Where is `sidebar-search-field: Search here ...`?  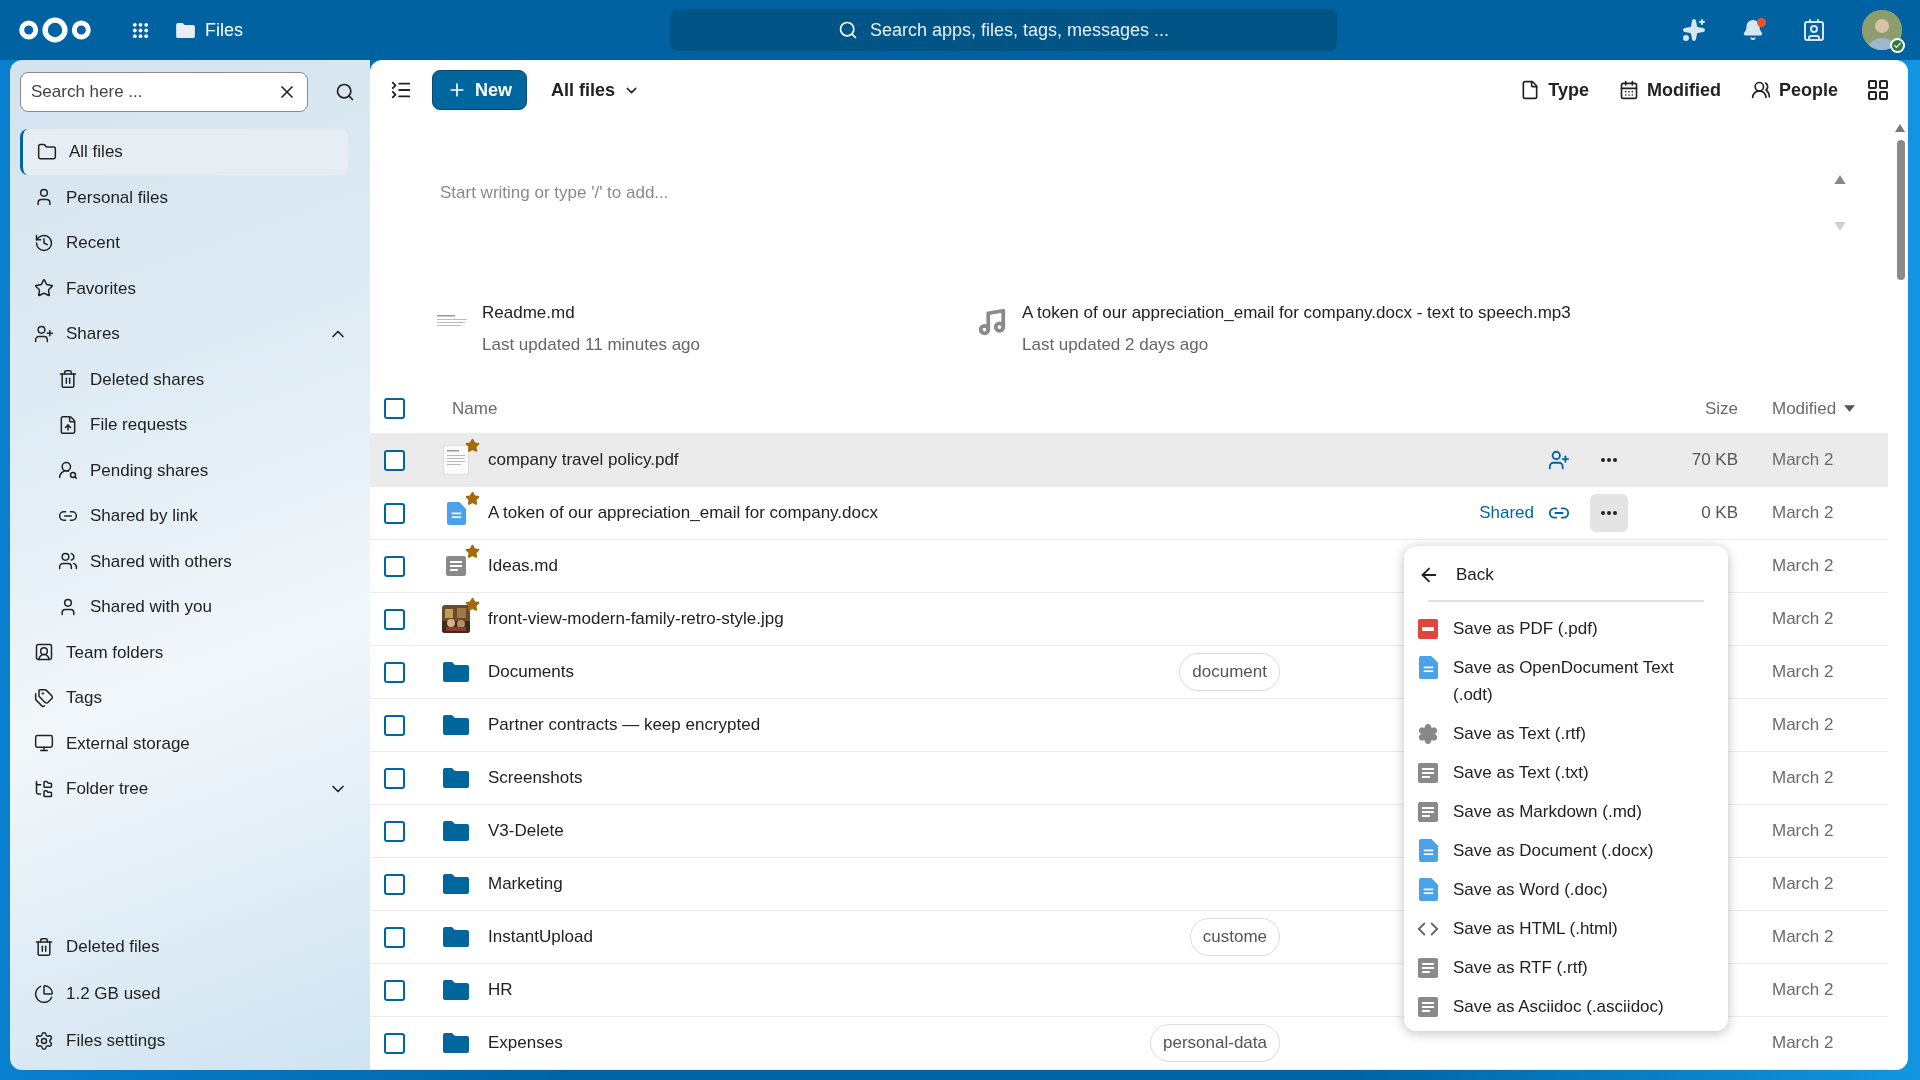 sidebar-search-field: Search here ... is located at coordinates (164, 92).